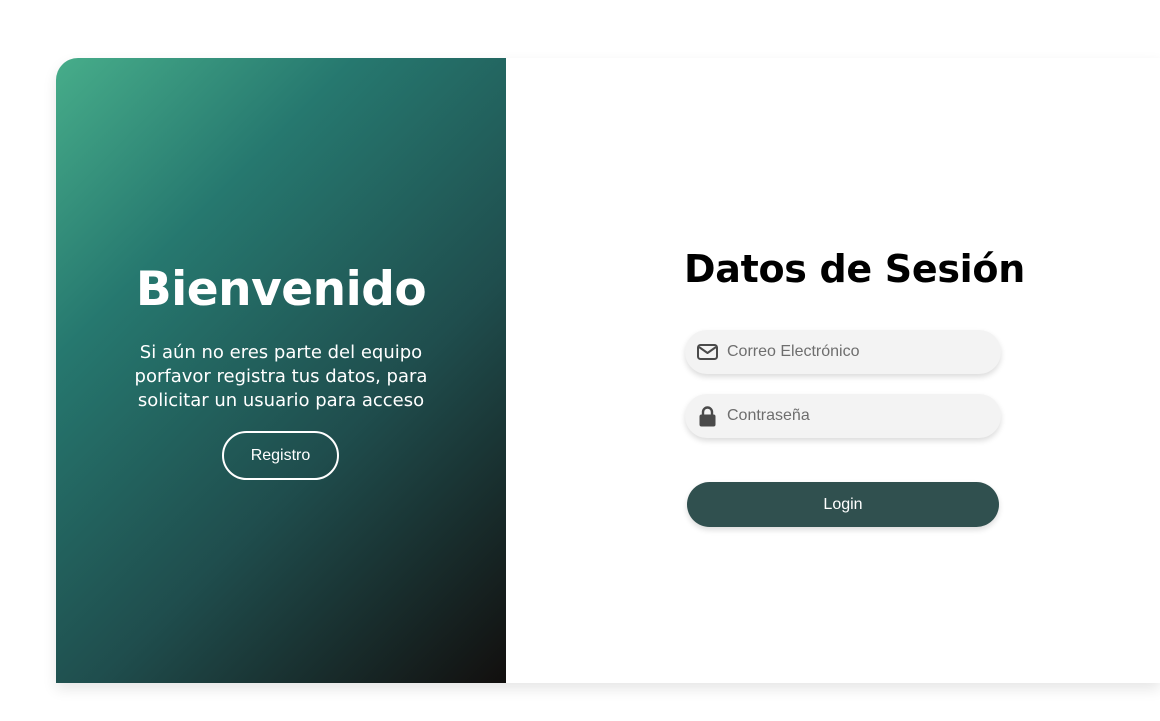 Image resolution: width=1160 pixels, height=721 pixels. What do you see at coordinates (707, 352) in the screenshot?
I see `envelope-icon` at bounding box center [707, 352].